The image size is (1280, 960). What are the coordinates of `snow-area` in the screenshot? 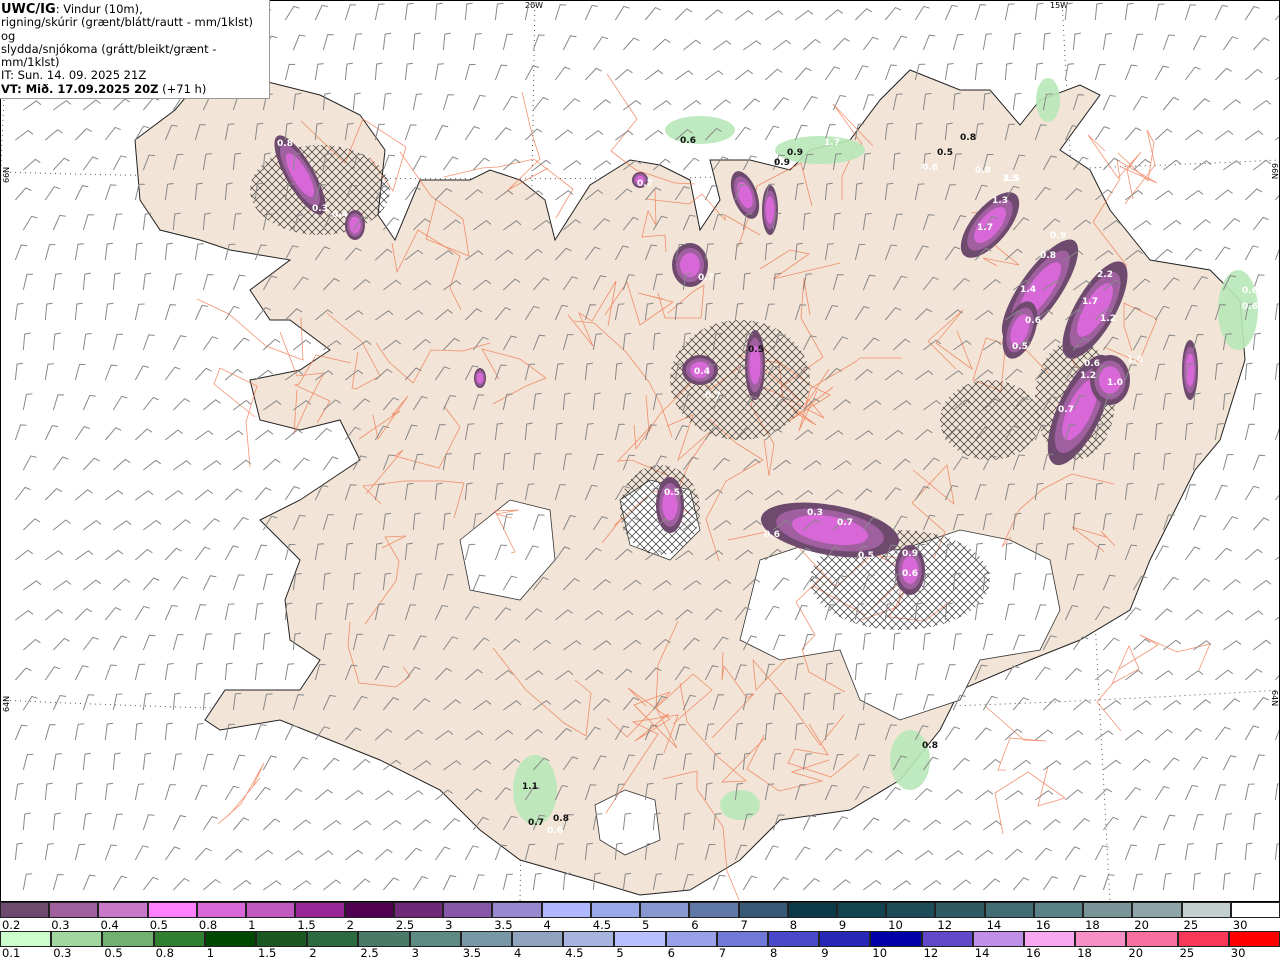 It's located at (480, 378).